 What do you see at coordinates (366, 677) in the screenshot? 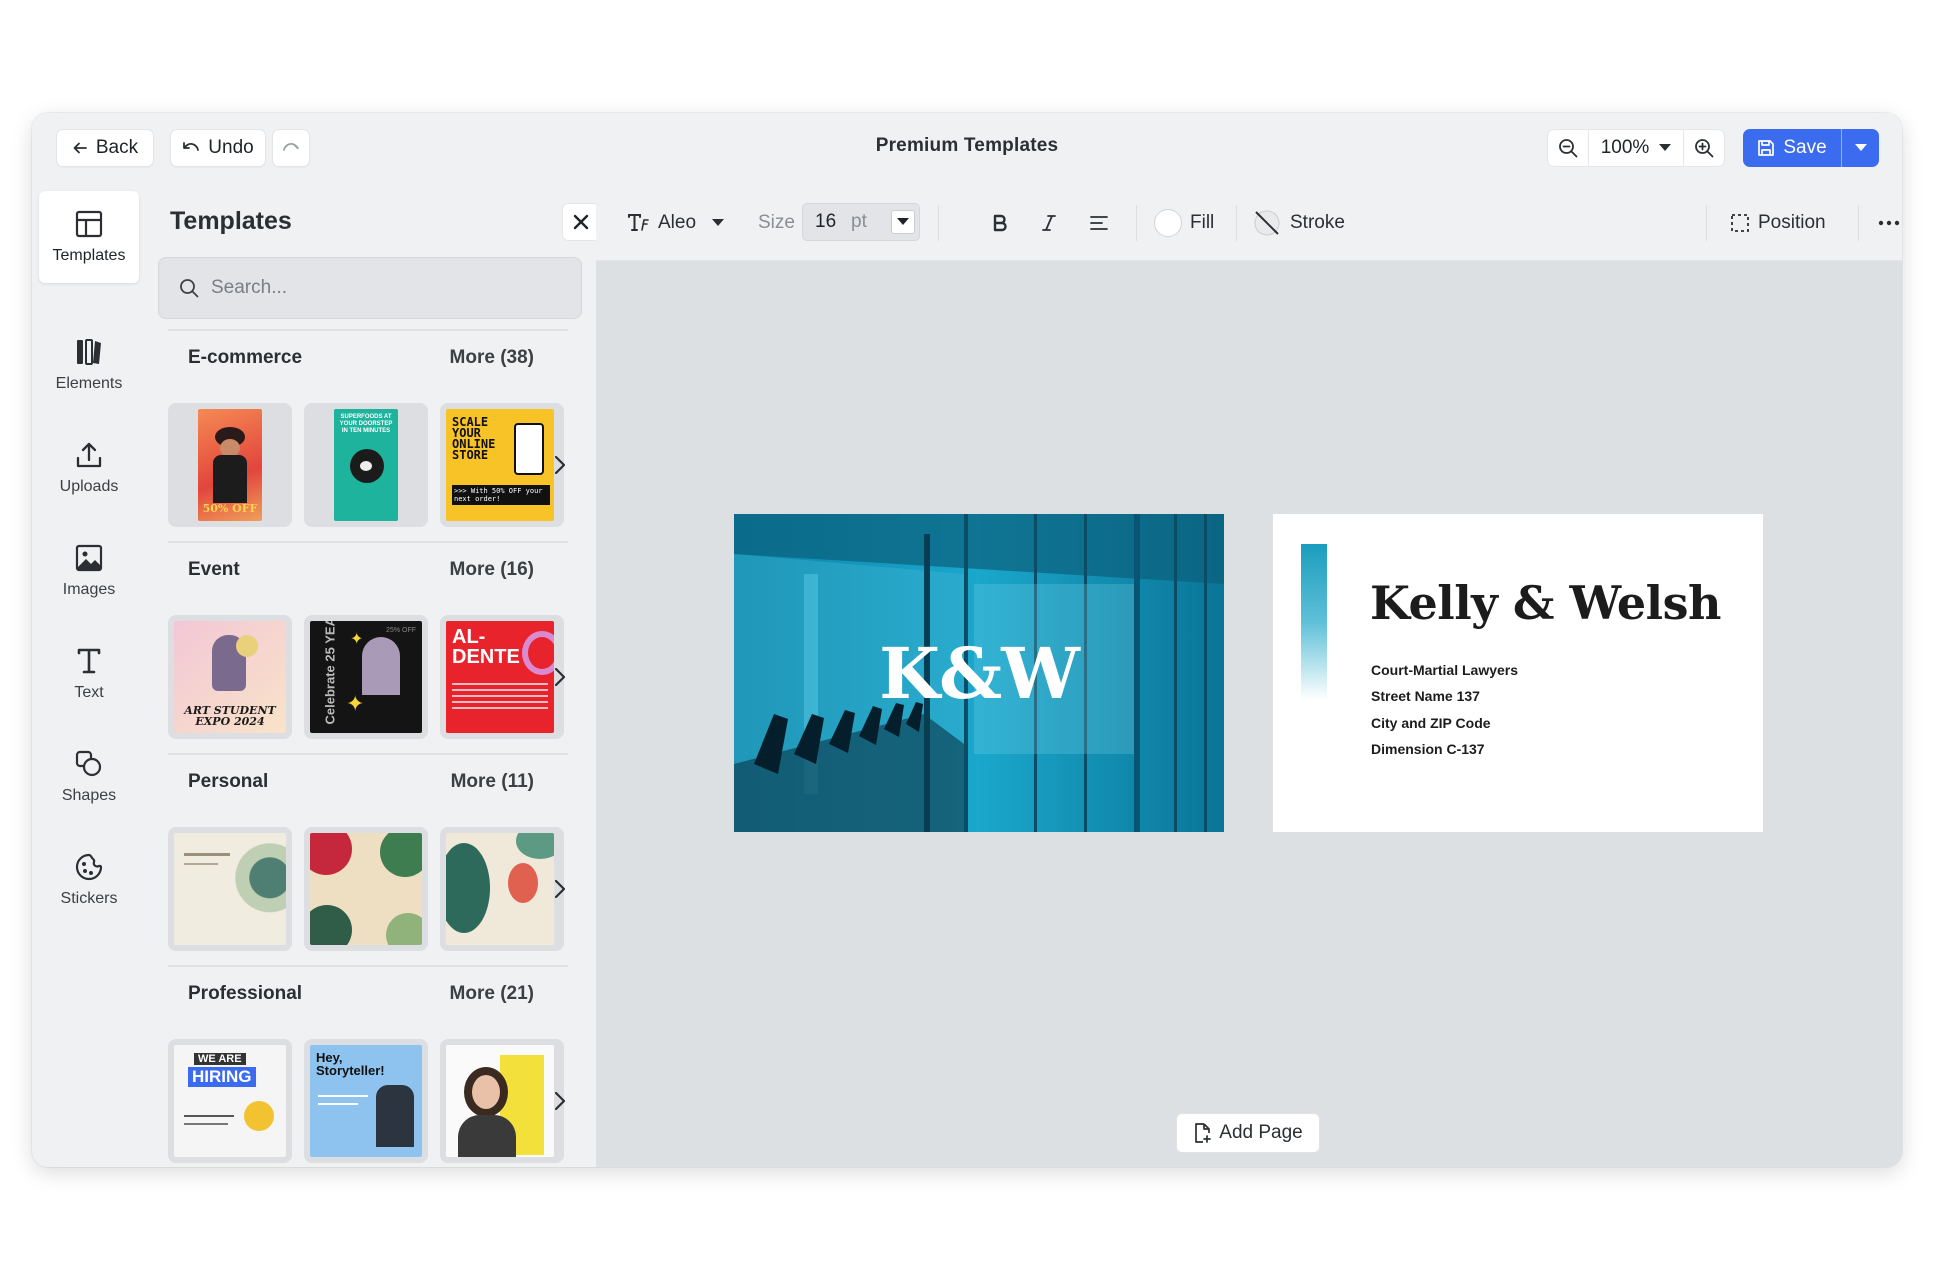
I see `template-thumbnail: Celebrate 25 YEARS ✦ ✦ 25% OFF` at bounding box center [366, 677].